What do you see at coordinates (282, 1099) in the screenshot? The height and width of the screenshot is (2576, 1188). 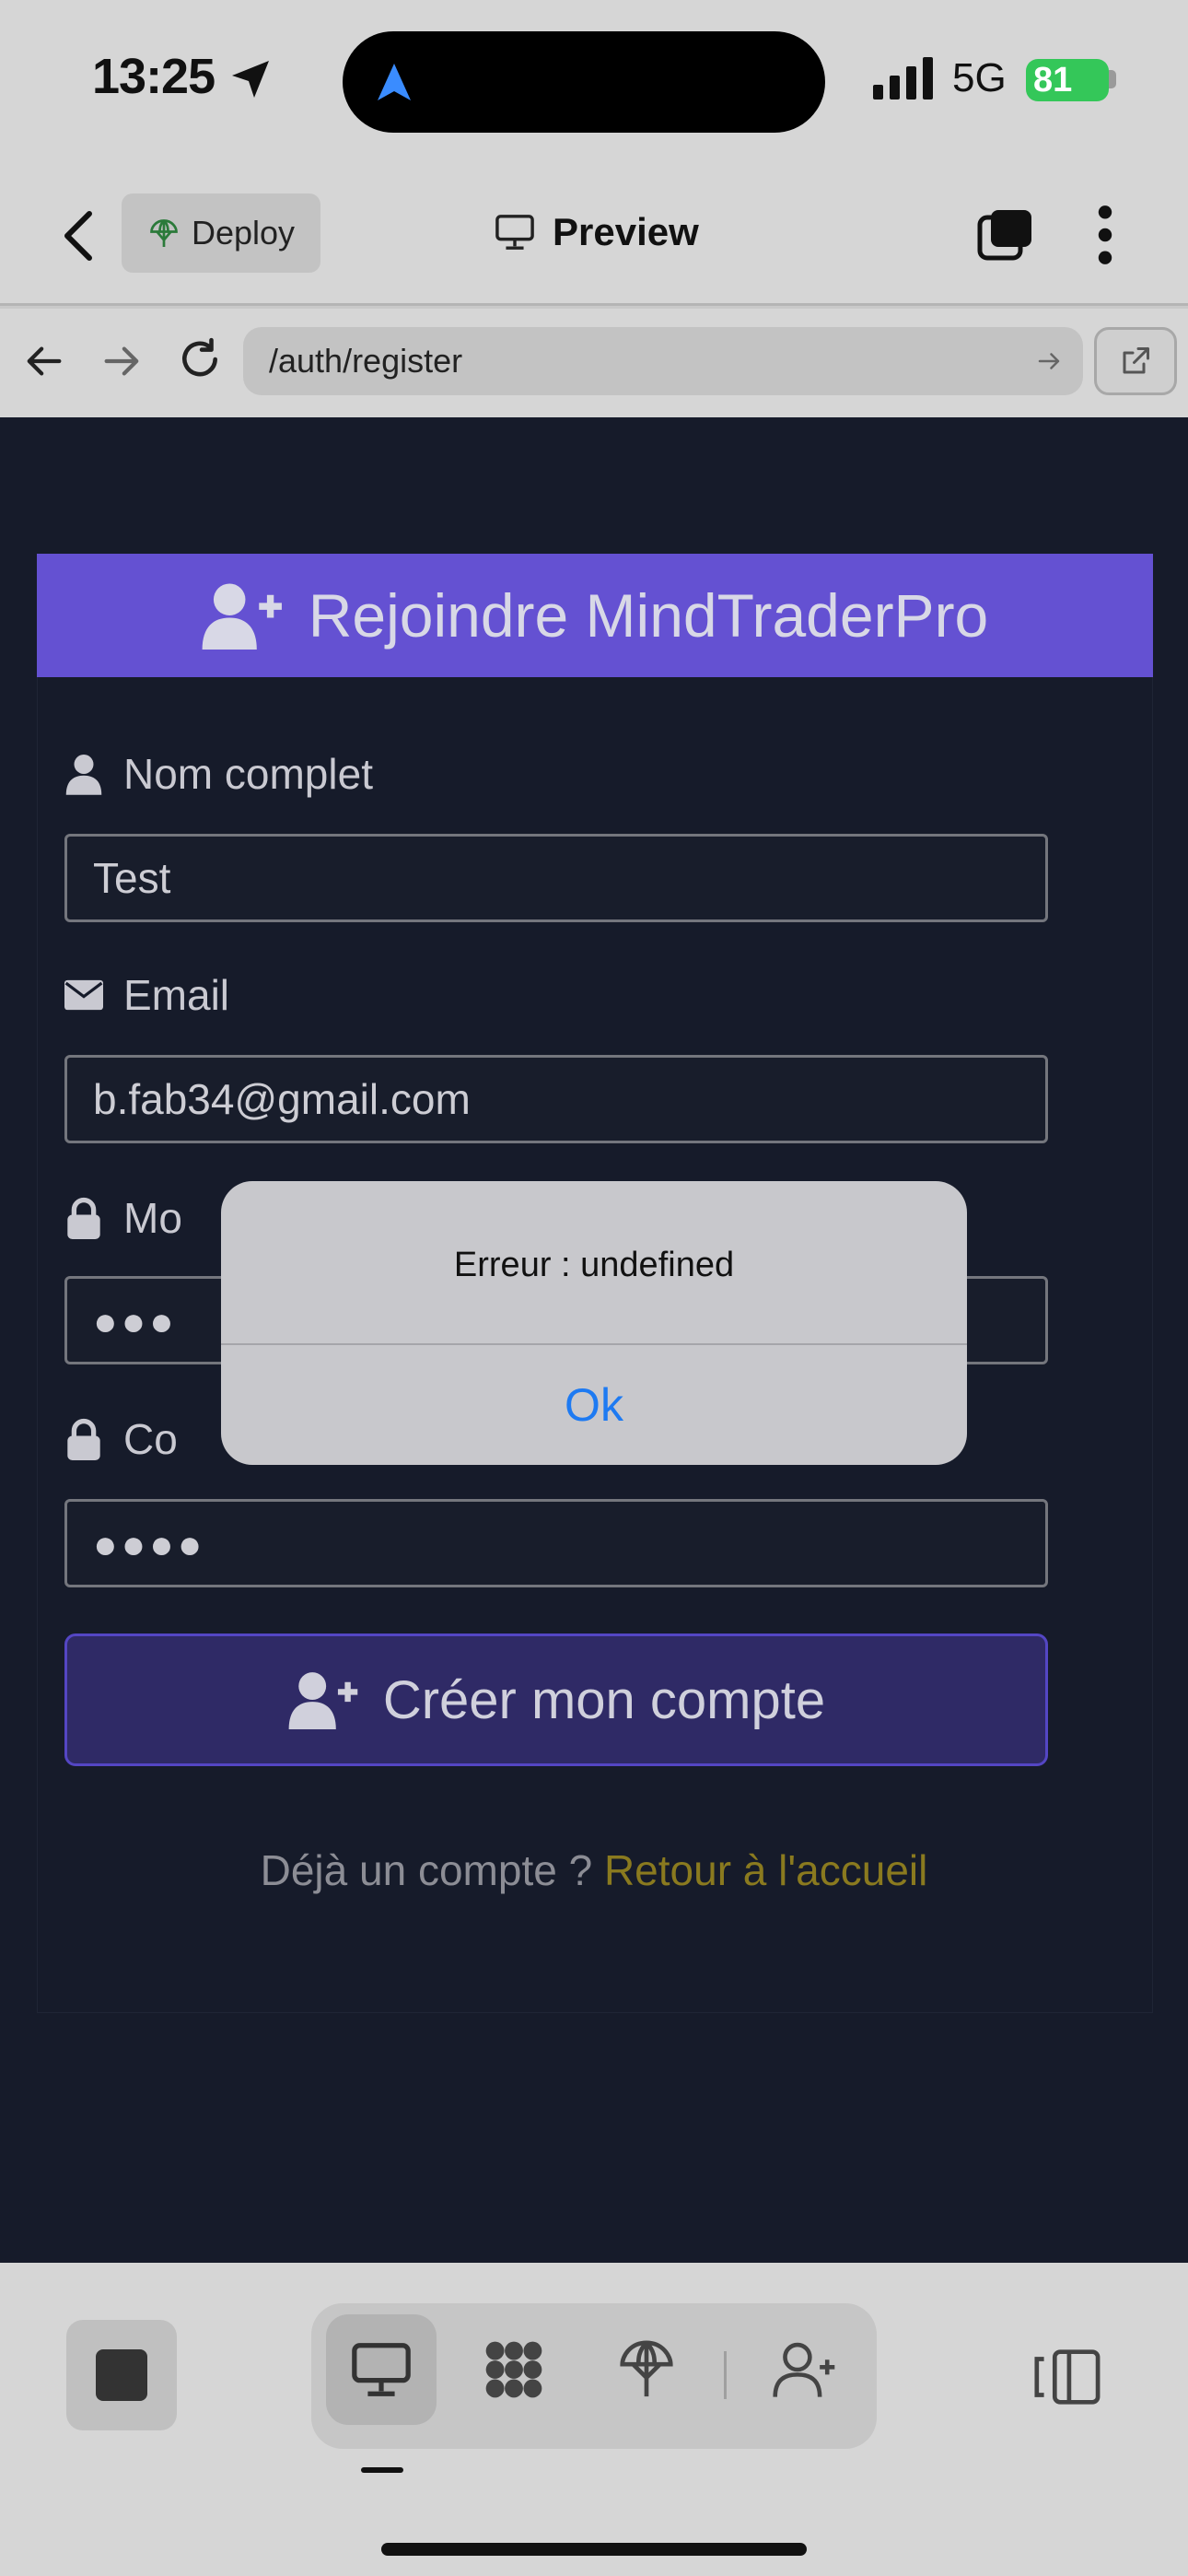 I see `email-value: b.fab34@gmail.com` at bounding box center [282, 1099].